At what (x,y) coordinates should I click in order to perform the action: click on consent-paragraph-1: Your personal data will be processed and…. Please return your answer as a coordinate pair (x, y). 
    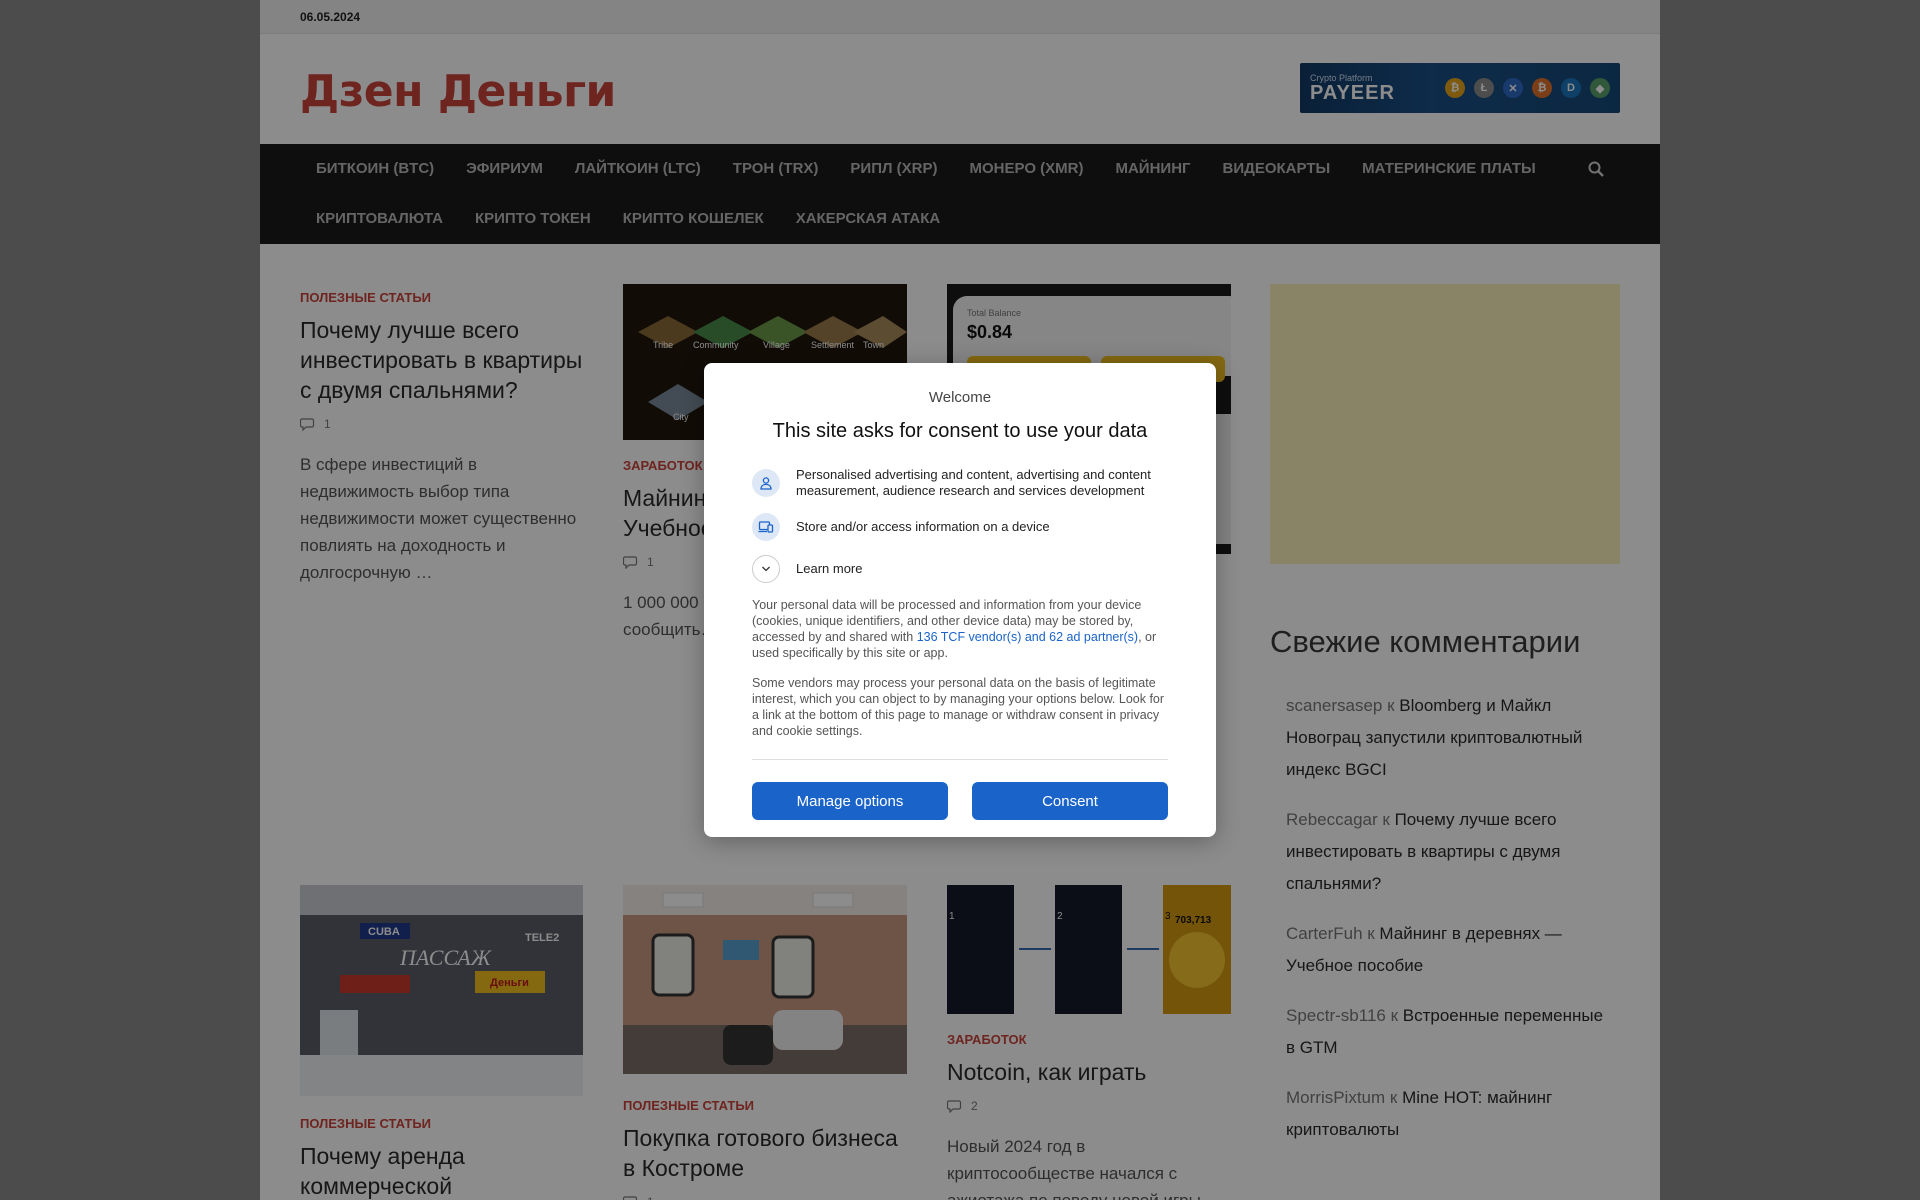
    Looking at the image, I should click on (960, 629).